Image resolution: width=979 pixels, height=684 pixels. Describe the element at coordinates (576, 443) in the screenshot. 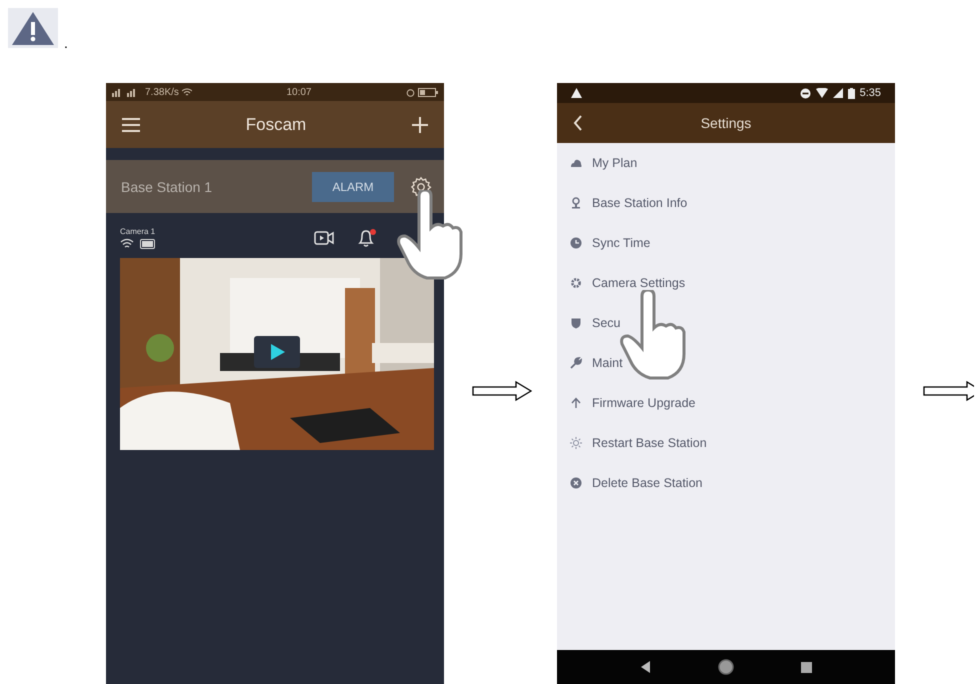

I see `sun-icon` at that location.